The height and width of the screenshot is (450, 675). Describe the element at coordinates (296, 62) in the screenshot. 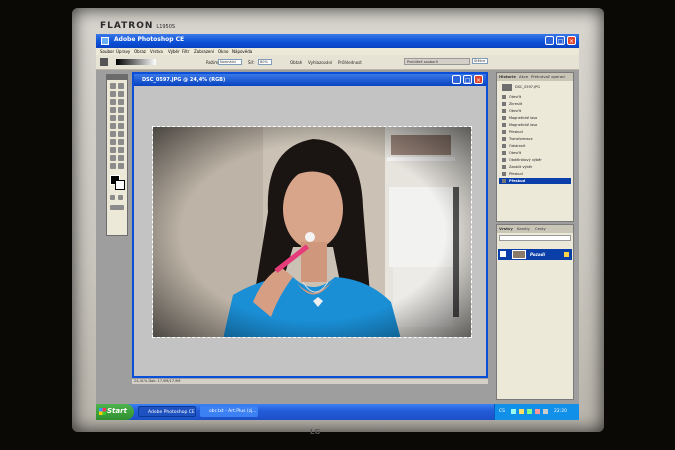

I see `check-obtah: Obtah` at that location.